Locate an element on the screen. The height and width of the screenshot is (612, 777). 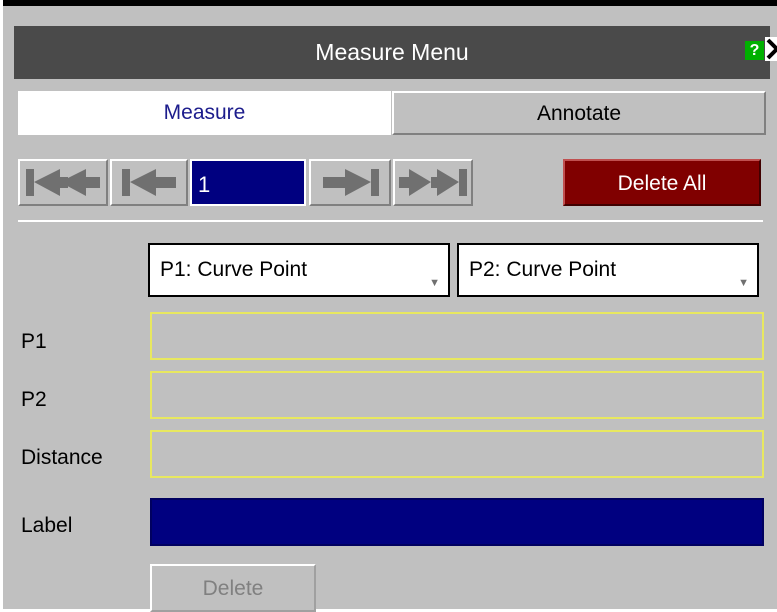
title-bar: Measure Menu ? is located at coordinates (395, 52).